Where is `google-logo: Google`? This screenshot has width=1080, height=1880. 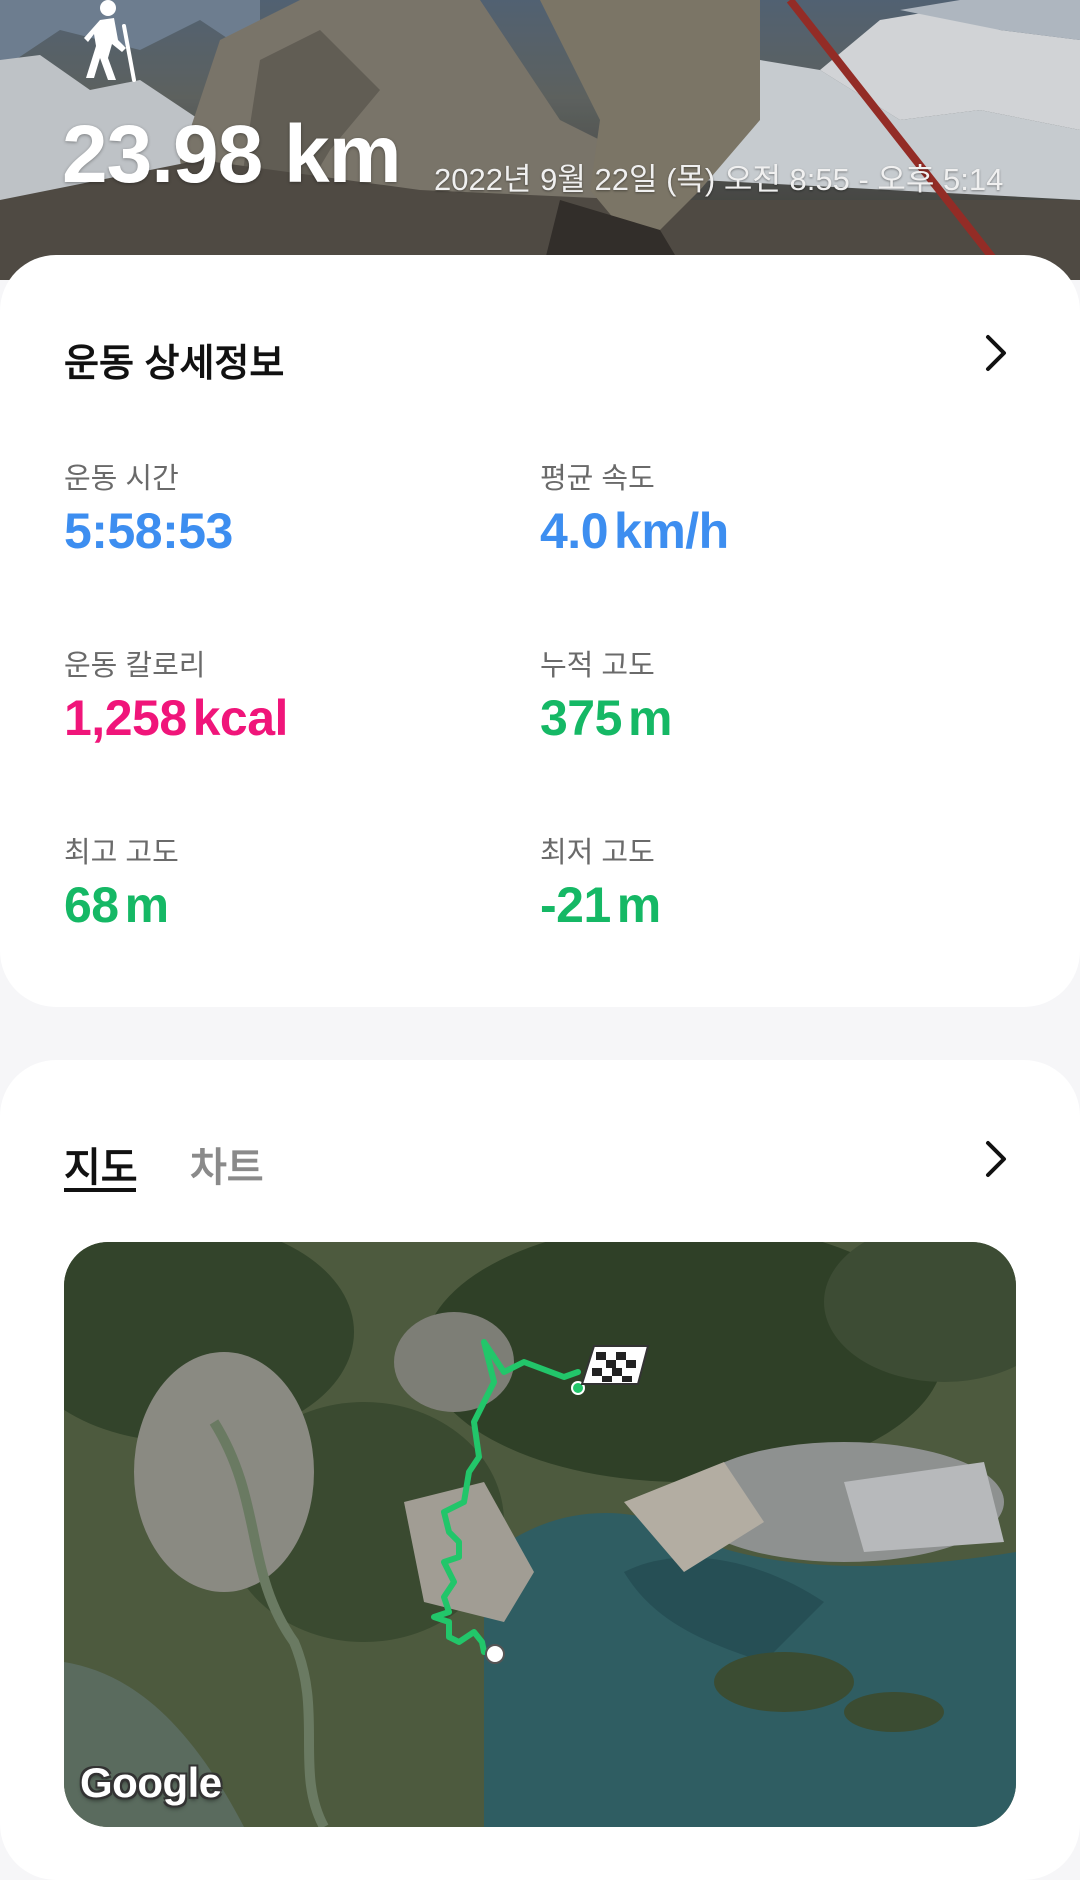
google-logo: Google is located at coordinates (151, 1782).